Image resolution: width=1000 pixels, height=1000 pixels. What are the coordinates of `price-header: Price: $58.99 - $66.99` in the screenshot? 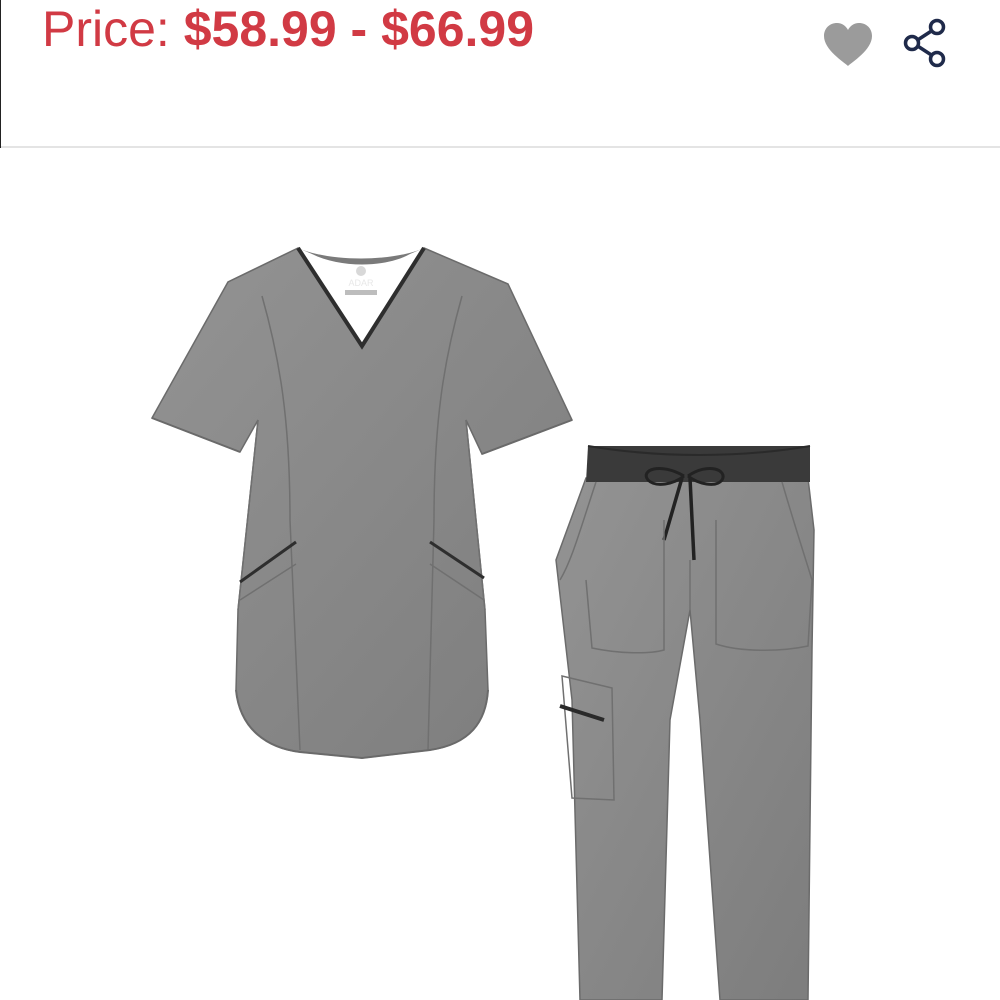 It's located at (500, 74).